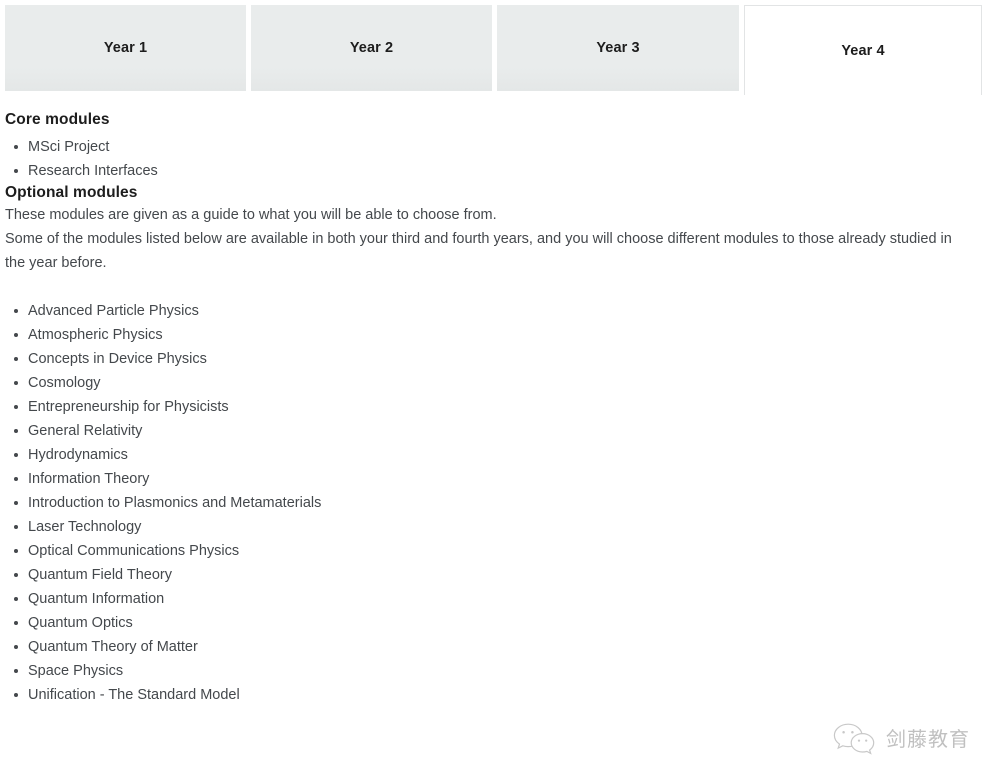 This screenshot has height=778, width=988. What do you see at coordinates (489, 335) in the screenshot?
I see `list-item: Atmospheric Physics` at bounding box center [489, 335].